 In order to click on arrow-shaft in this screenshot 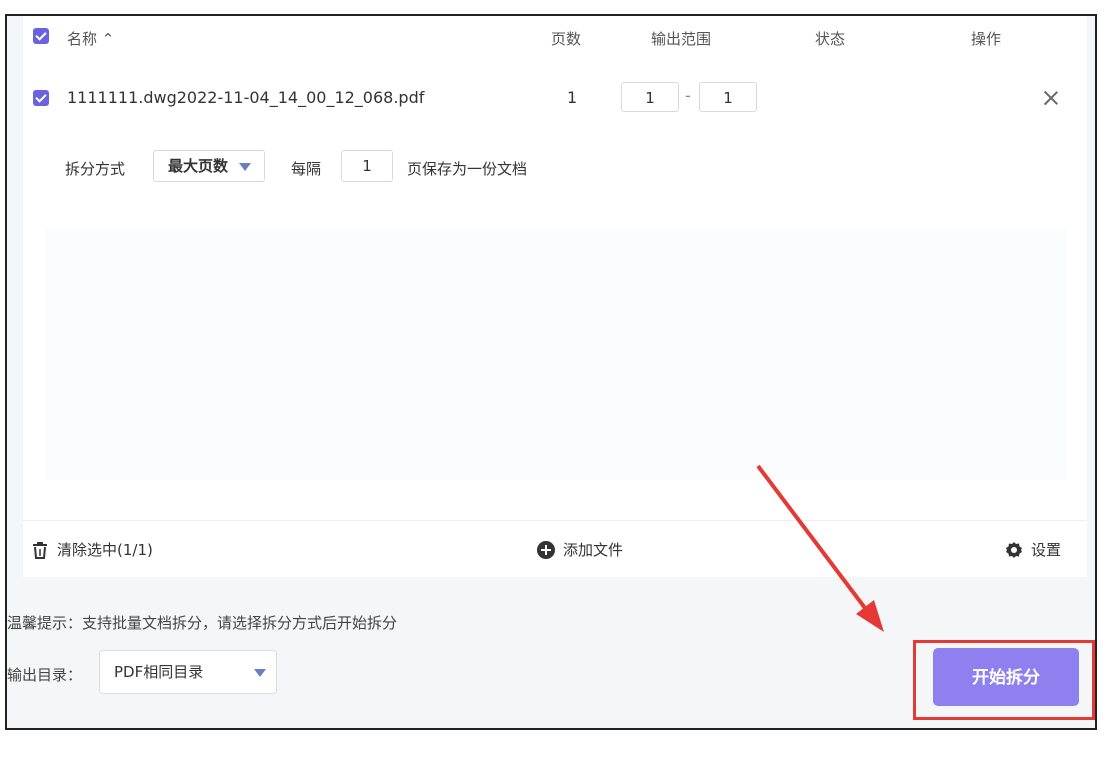, I will do `click(813, 539)`.